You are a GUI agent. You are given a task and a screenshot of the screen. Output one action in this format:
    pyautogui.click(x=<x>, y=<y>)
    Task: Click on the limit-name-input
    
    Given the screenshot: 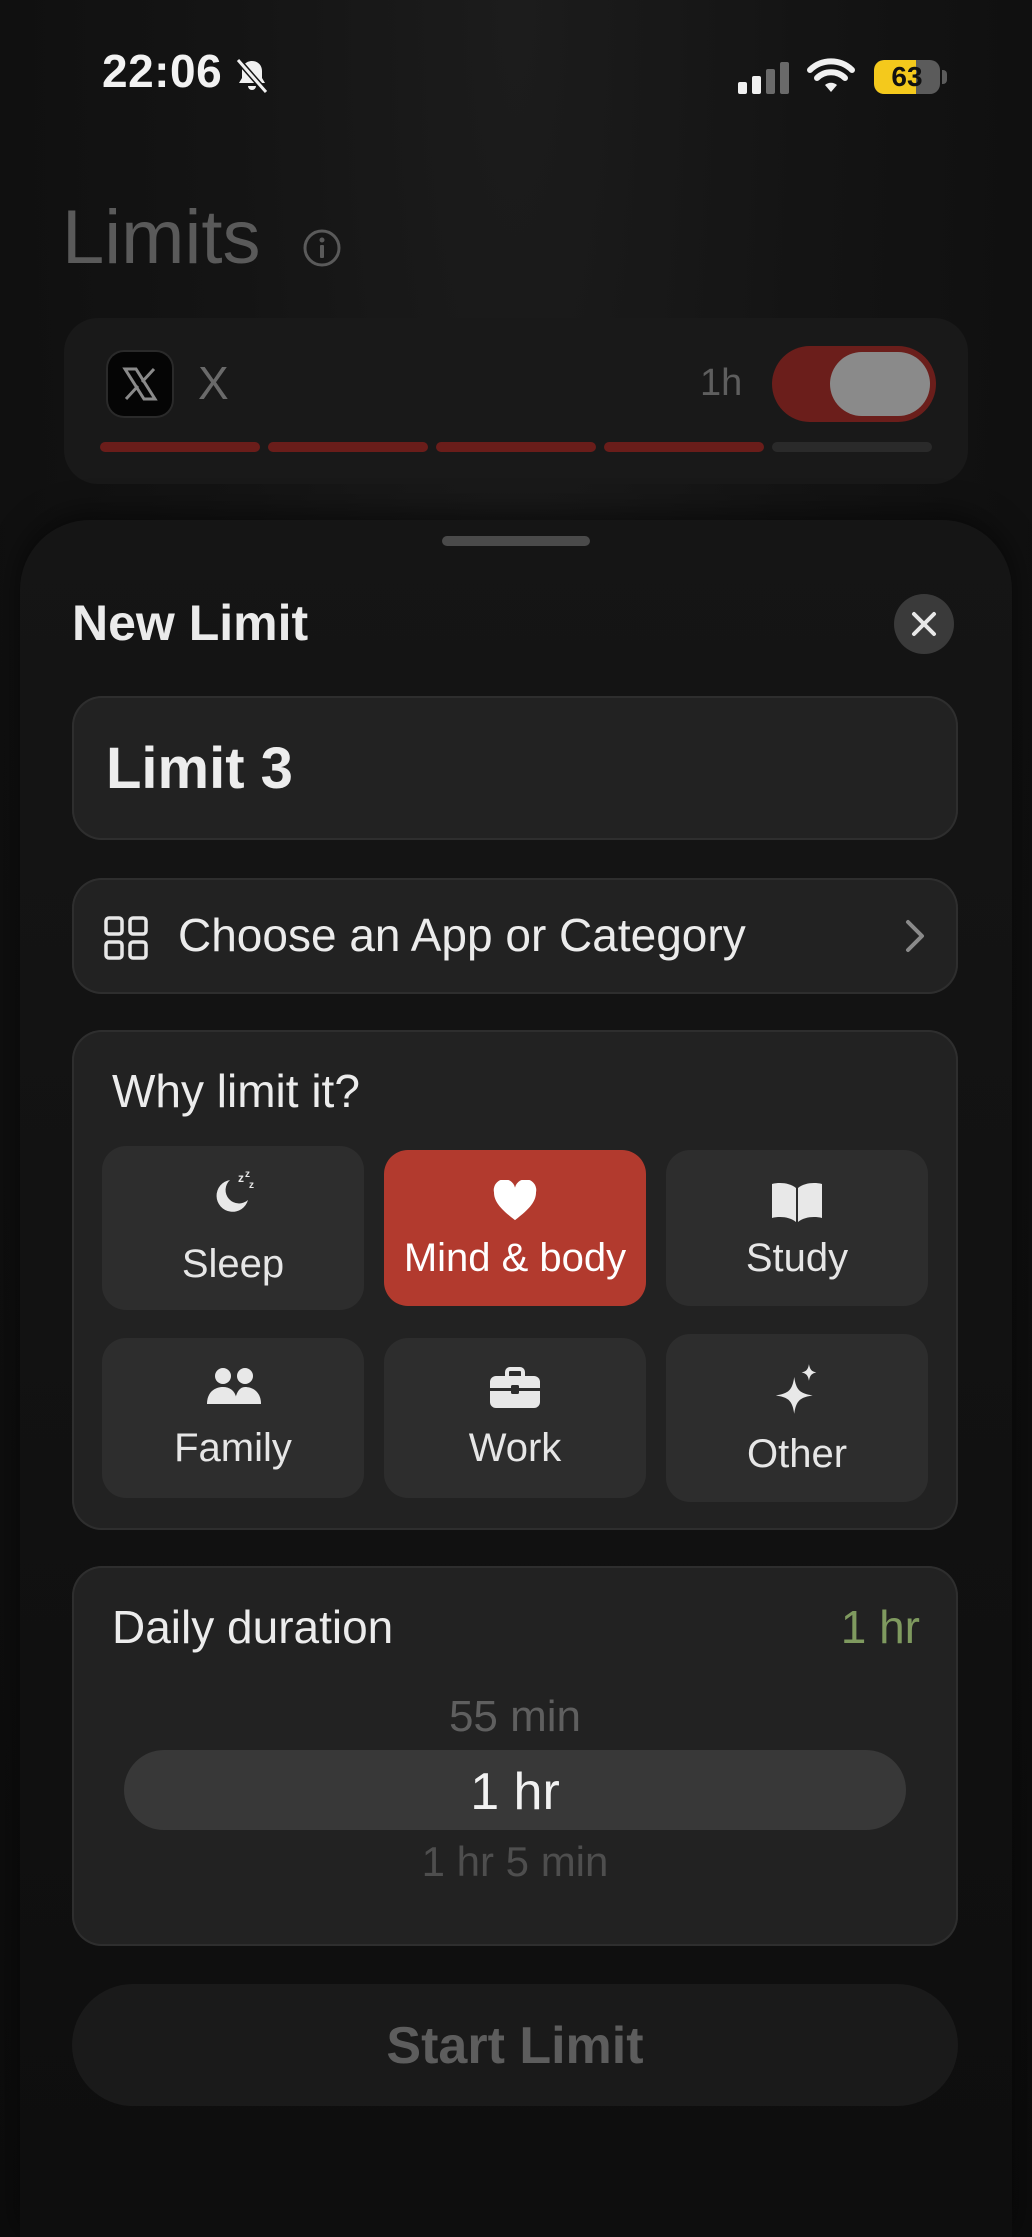 What is the action you would take?
    pyautogui.click(x=506, y=768)
    